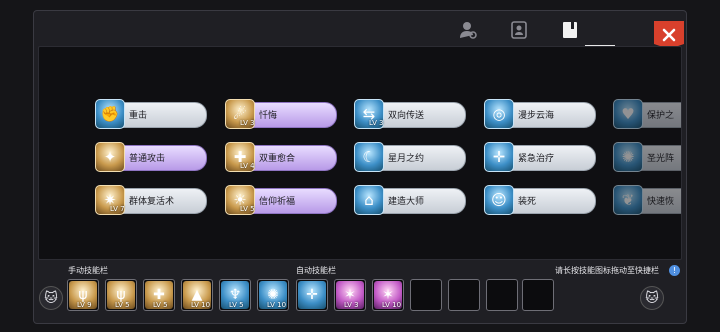 This screenshot has height=332, width=720. Describe the element at coordinates (247, 209) in the screenshot. I see `skill-level: LV 5` at that location.